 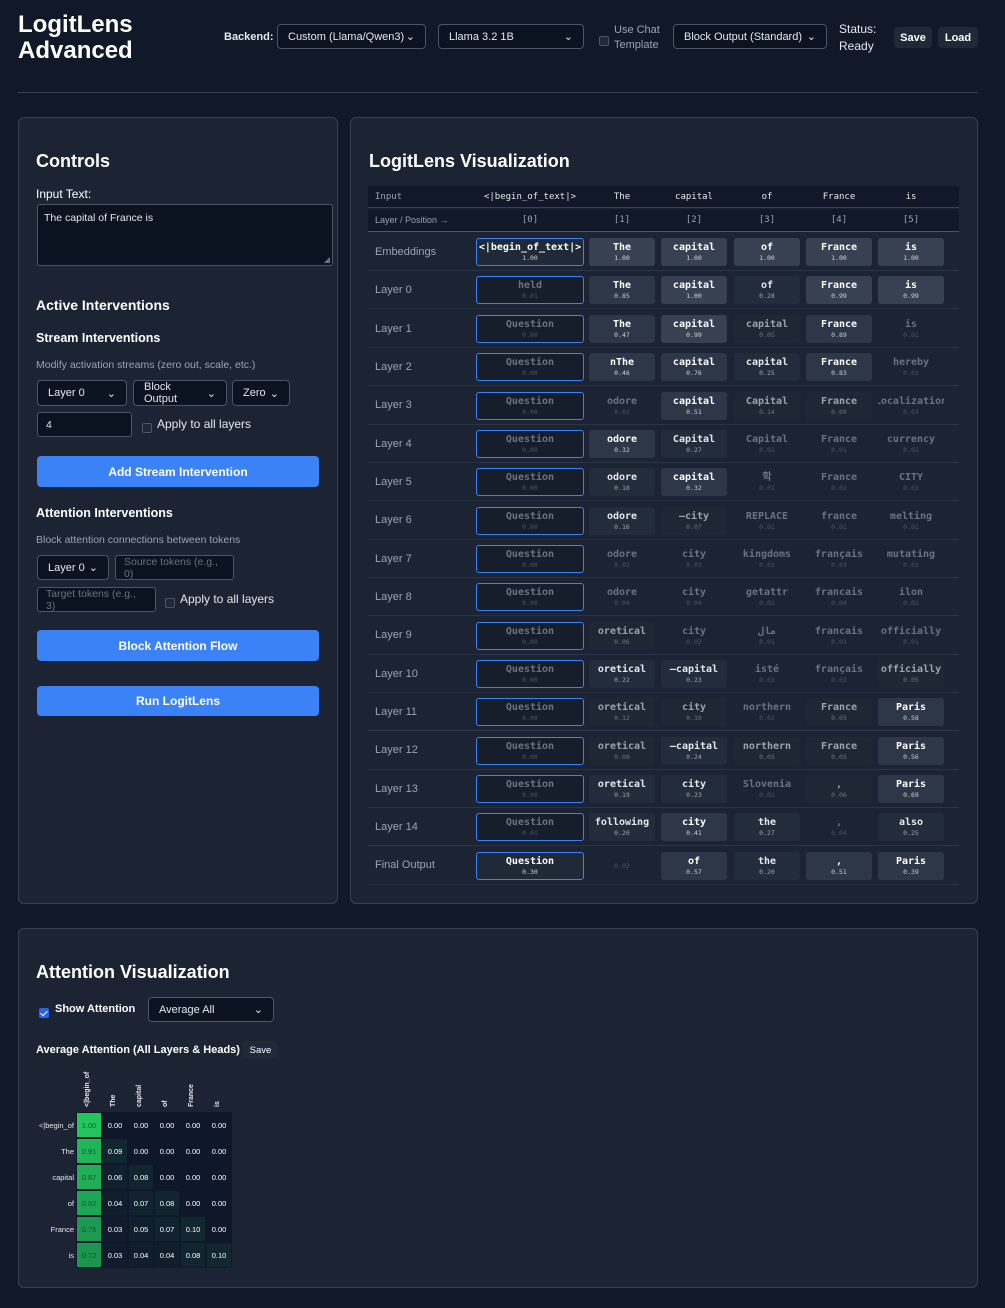 What do you see at coordinates (622, 406) in the screenshot?
I see `prediction-cell: odore 0.02` at bounding box center [622, 406].